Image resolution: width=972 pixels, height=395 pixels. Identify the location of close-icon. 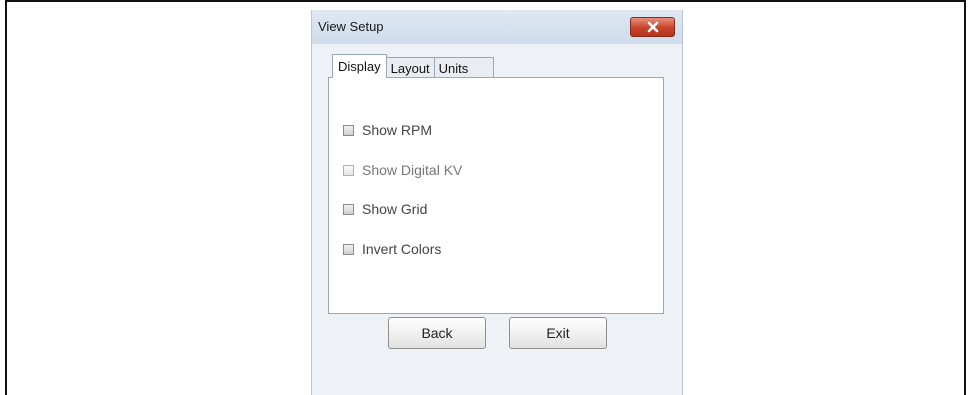
(652, 27).